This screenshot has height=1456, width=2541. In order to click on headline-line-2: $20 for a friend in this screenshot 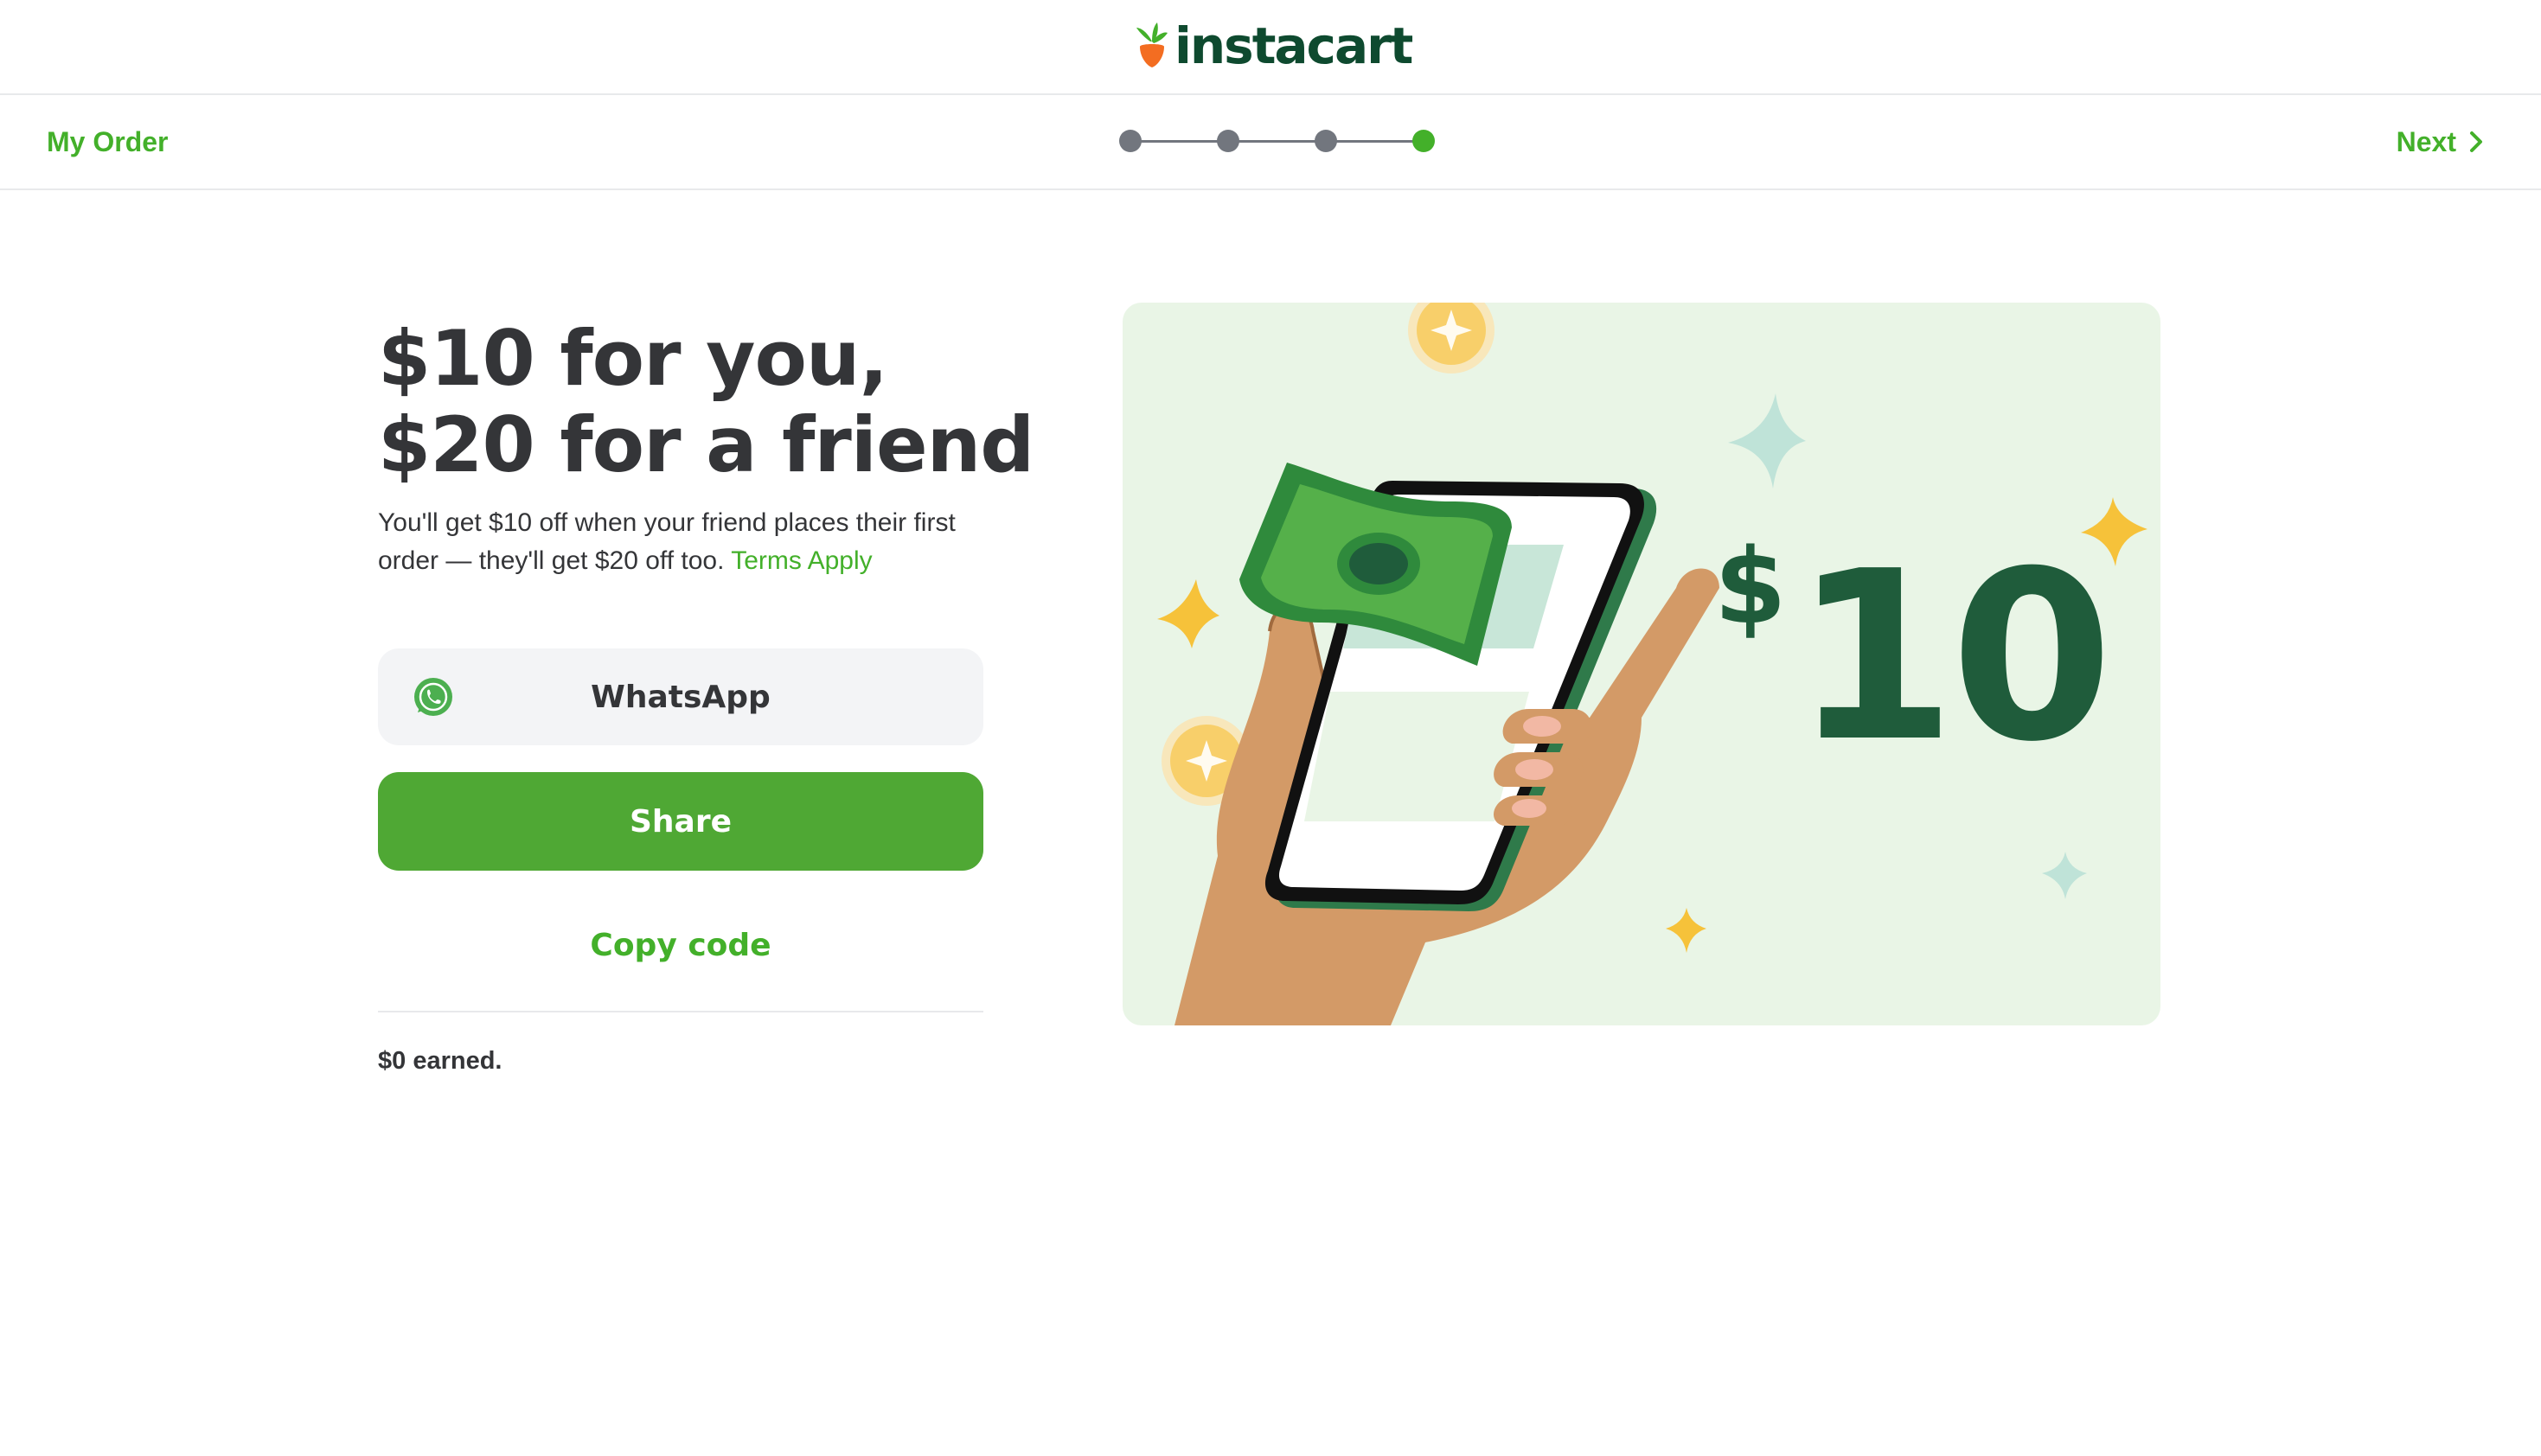, I will do `click(706, 445)`.